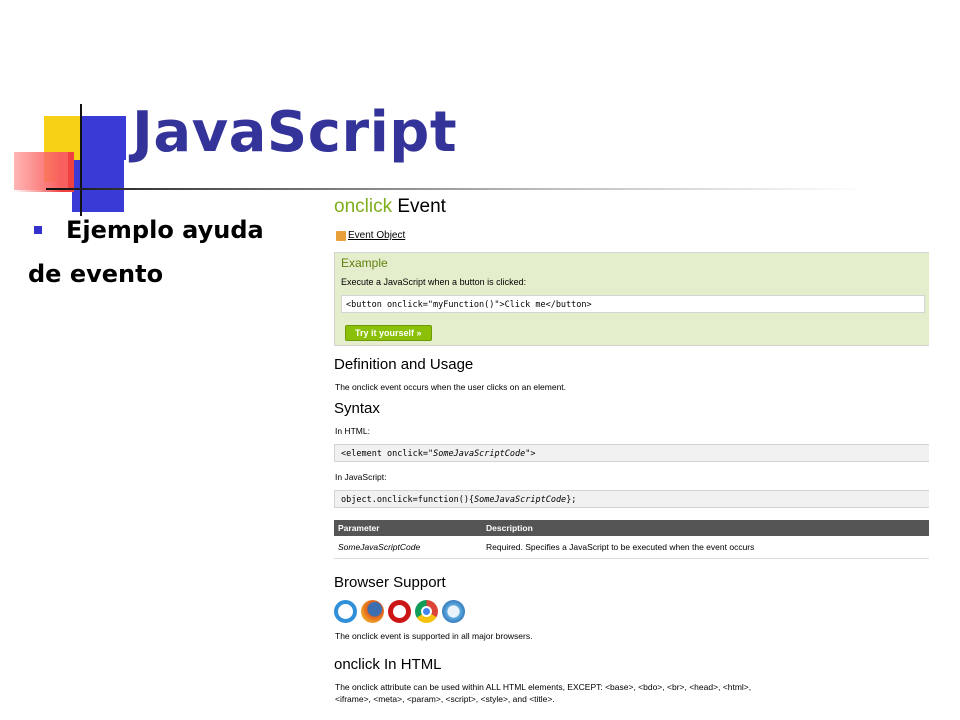  What do you see at coordinates (364, 263) in the screenshot?
I see `example-title: Example` at bounding box center [364, 263].